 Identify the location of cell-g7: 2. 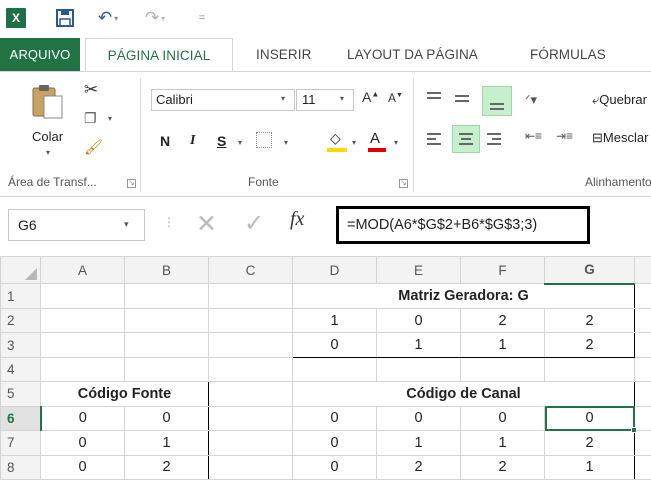
(589, 443).